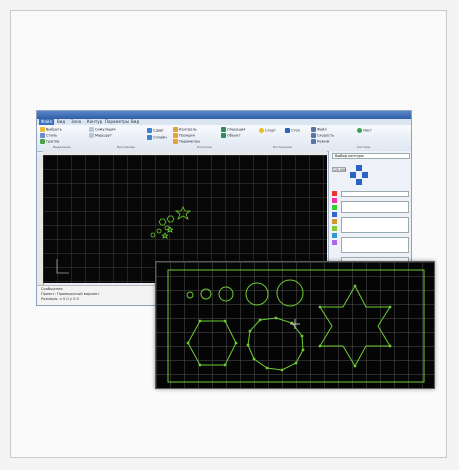 The image size is (459, 470). Describe the element at coordinates (334, 235) in the screenshot. I see `color-swatch-cyan` at that location.